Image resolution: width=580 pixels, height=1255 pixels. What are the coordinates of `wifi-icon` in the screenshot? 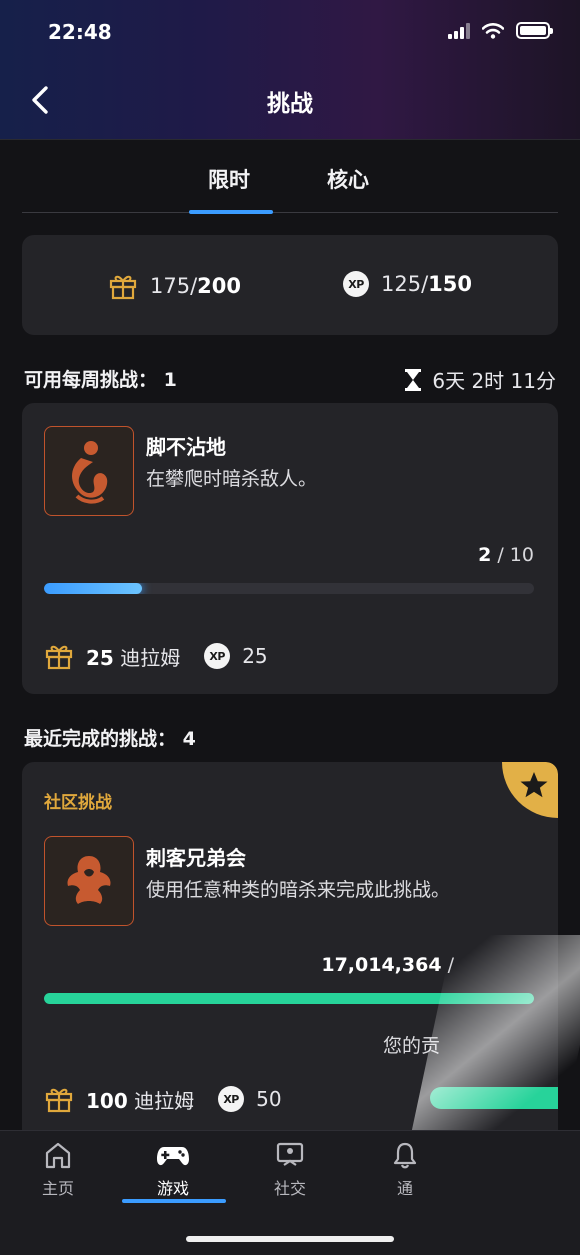 It's located at (493, 30).